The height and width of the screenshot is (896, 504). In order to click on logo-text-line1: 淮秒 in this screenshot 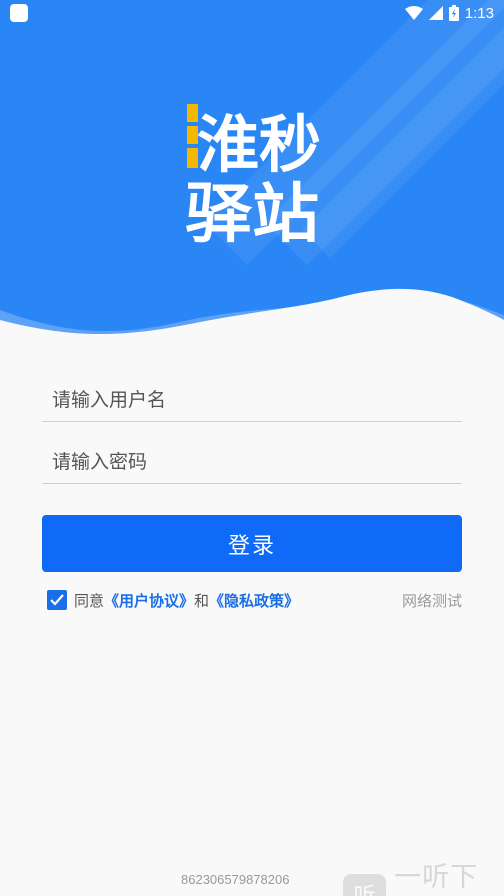, I will do `click(259, 144)`.